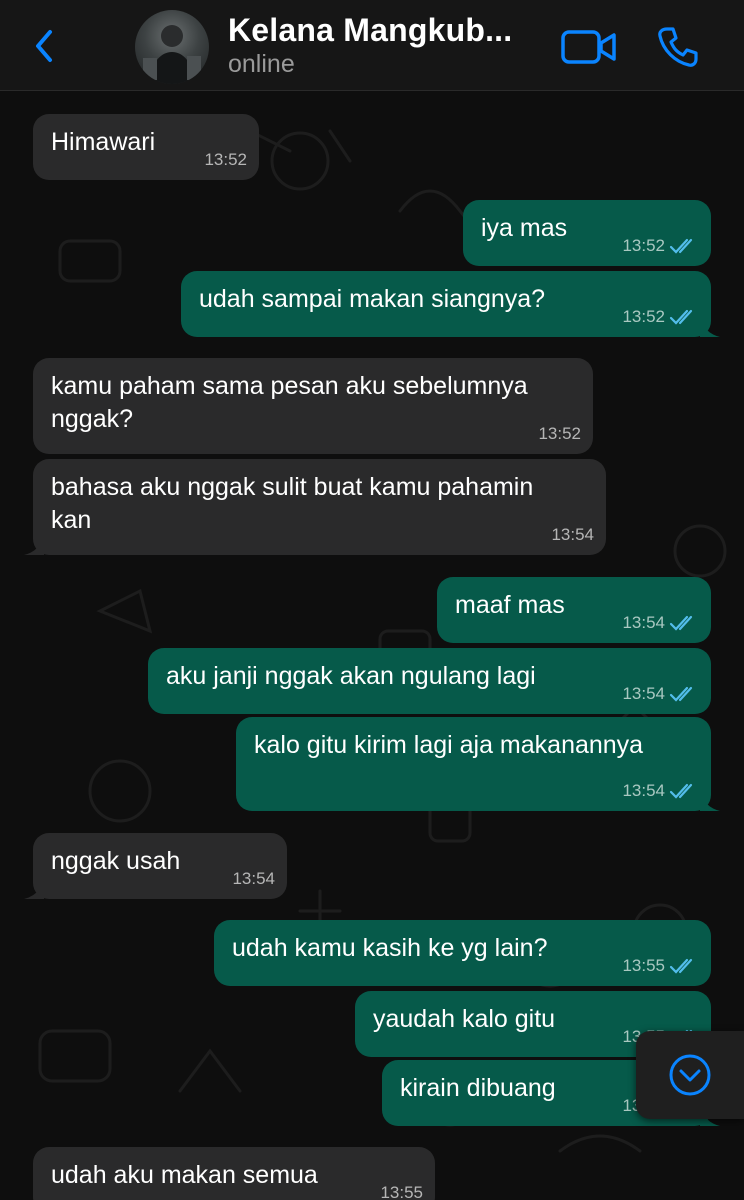 The width and height of the screenshot is (744, 1200). I want to click on message-text: kalo gitu kirim lagi aja makanannya, so click(449, 745).